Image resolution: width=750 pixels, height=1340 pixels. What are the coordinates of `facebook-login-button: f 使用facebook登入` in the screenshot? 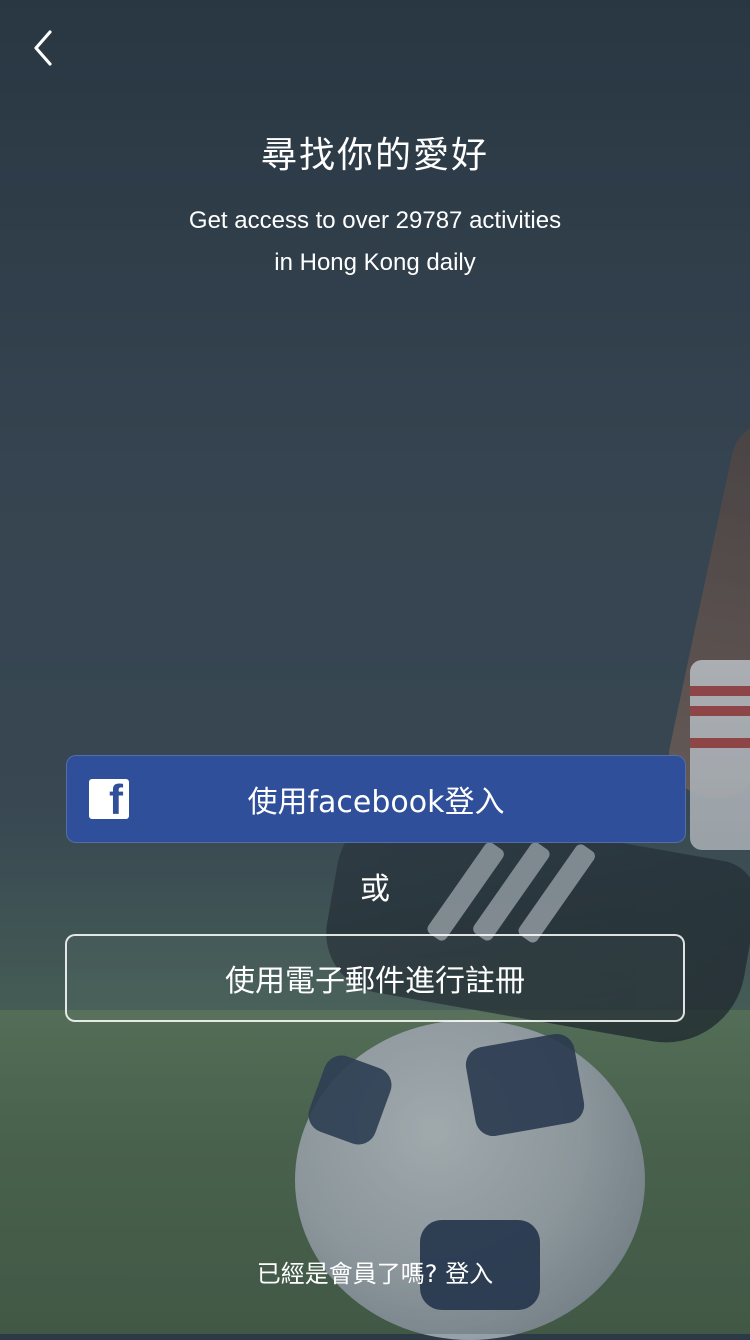 It's located at (376, 799).